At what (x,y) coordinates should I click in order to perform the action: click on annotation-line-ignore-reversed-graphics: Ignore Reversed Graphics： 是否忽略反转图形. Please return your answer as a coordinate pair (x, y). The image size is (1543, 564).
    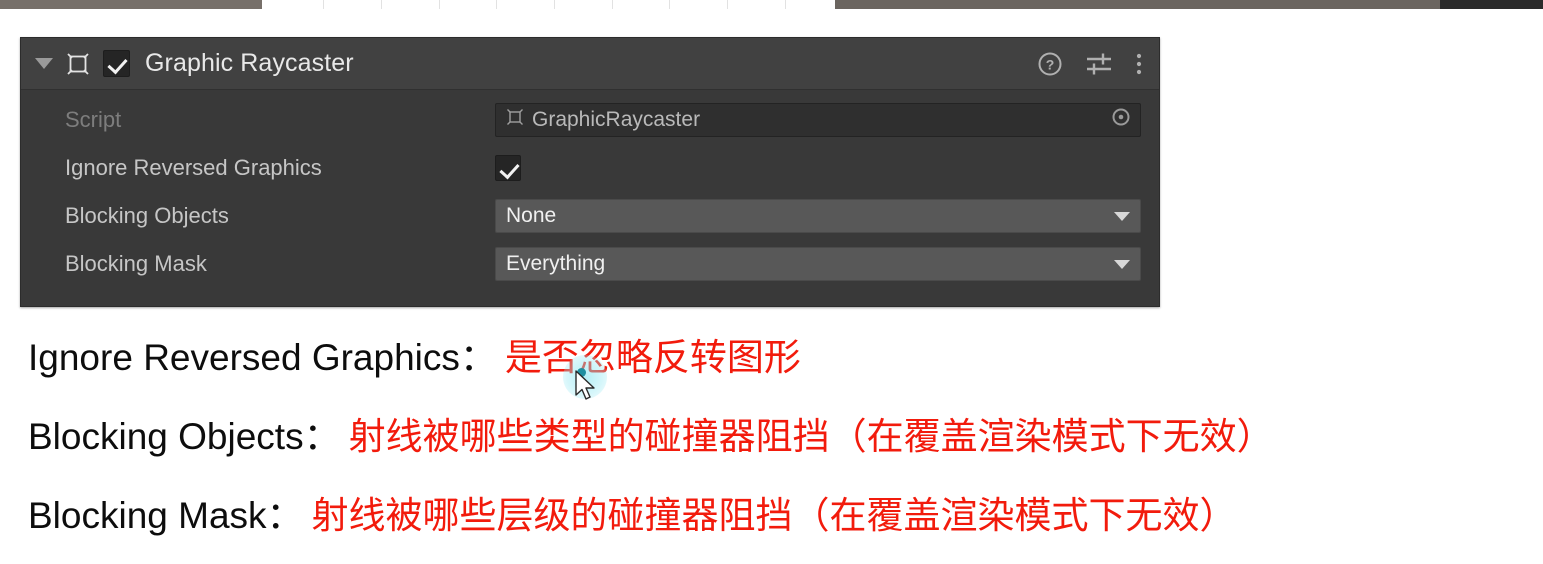
    Looking at the image, I should click on (778, 366).